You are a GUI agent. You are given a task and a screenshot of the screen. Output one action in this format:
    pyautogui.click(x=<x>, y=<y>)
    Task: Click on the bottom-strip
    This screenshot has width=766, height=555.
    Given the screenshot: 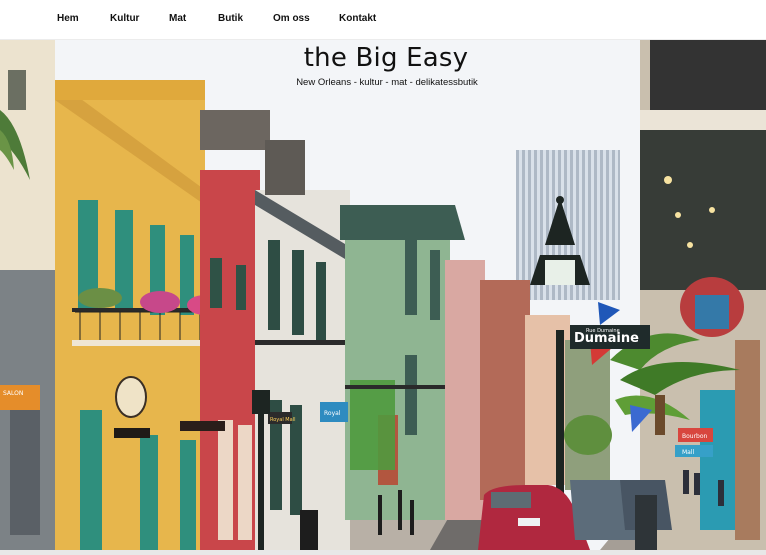 What is the action you would take?
    pyautogui.click(x=383, y=552)
    